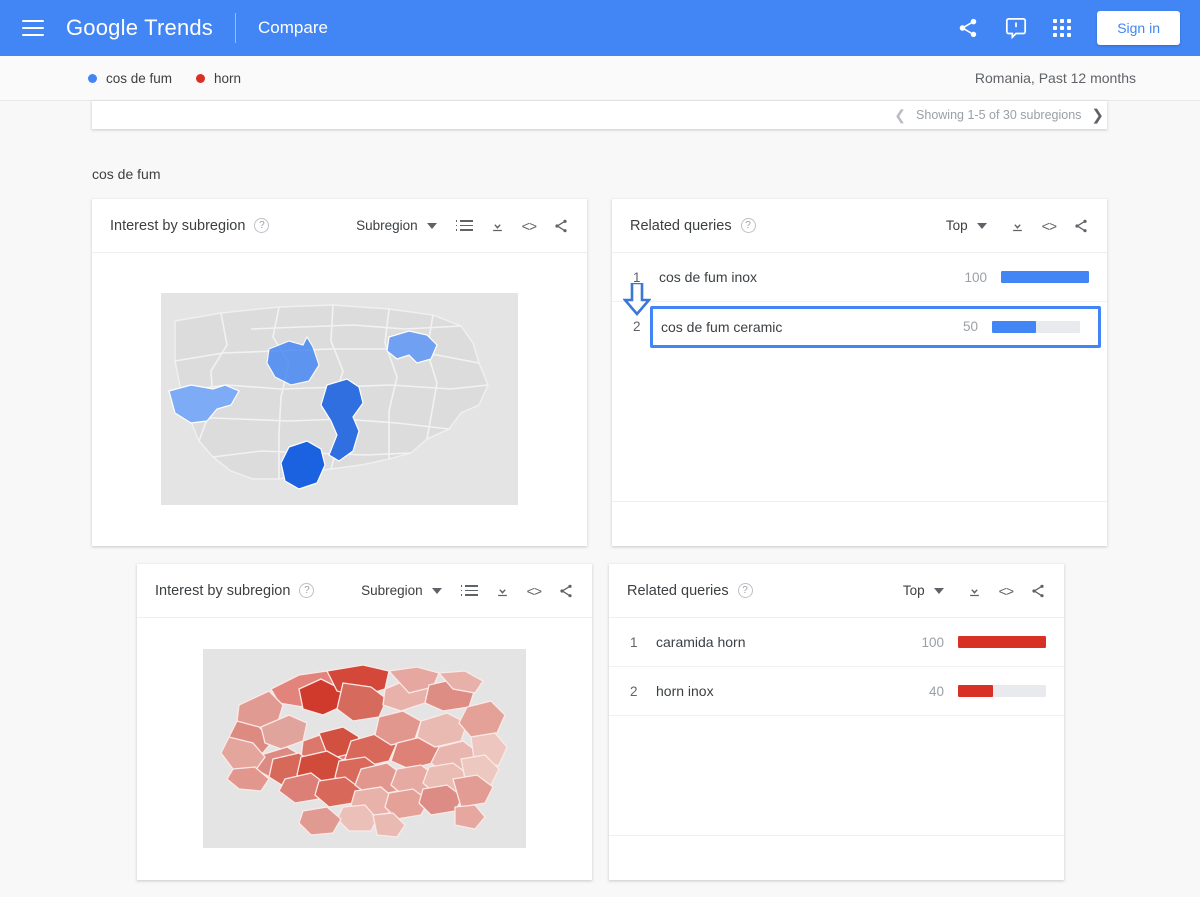 This screenshot has width=1200, height=897. What do you see at coordinates (788, 642) in the screenshot?
I see `row-query: caramida horn` at bounding box center [788, 642].